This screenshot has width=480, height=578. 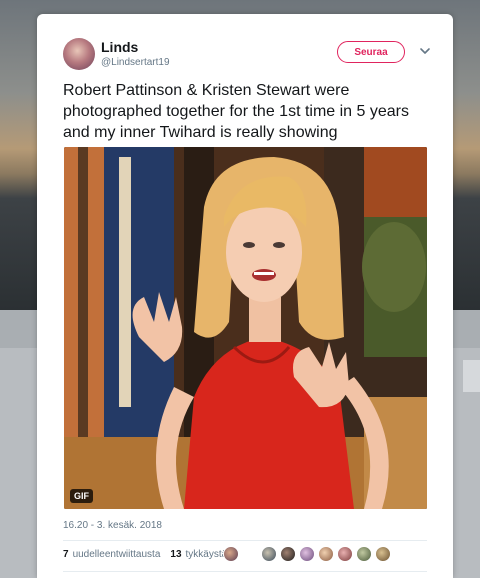 I want to click on retweets-count: 7, so click(x=66, y=554).